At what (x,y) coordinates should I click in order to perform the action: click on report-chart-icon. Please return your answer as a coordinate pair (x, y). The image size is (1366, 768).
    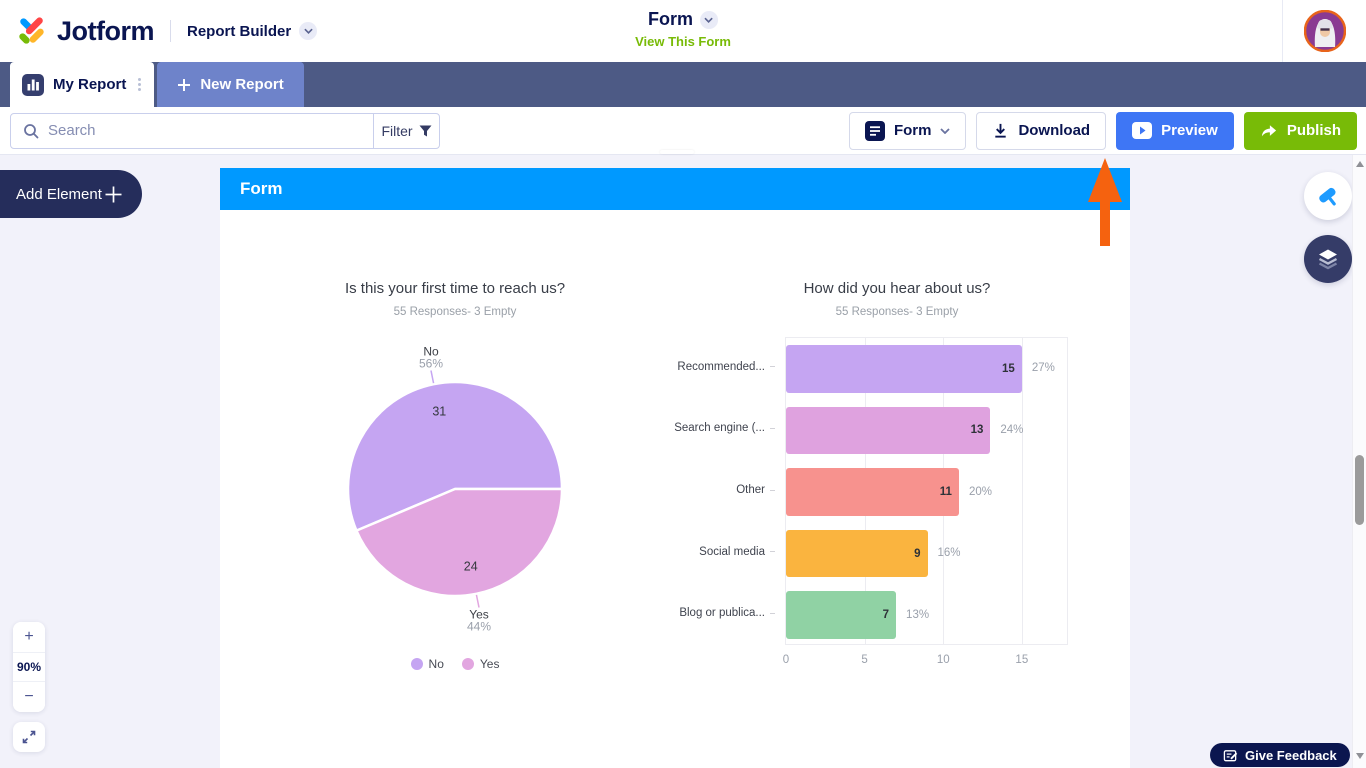
    Looking at the image, I should click on (33, 84).